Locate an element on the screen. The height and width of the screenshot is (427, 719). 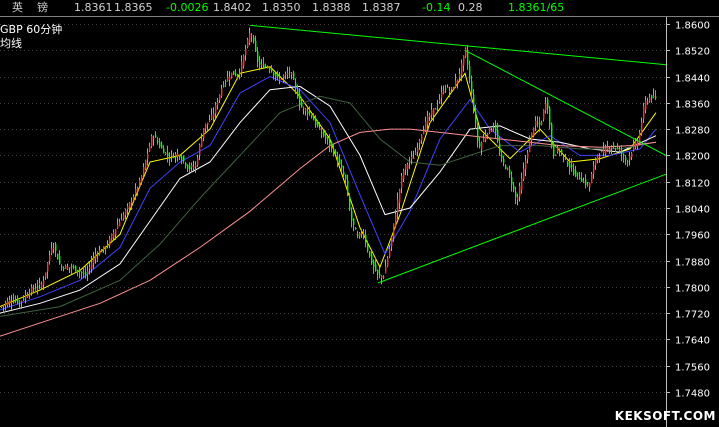
watermark: KEKSOFT.COM is located at coordinates (665, 416).